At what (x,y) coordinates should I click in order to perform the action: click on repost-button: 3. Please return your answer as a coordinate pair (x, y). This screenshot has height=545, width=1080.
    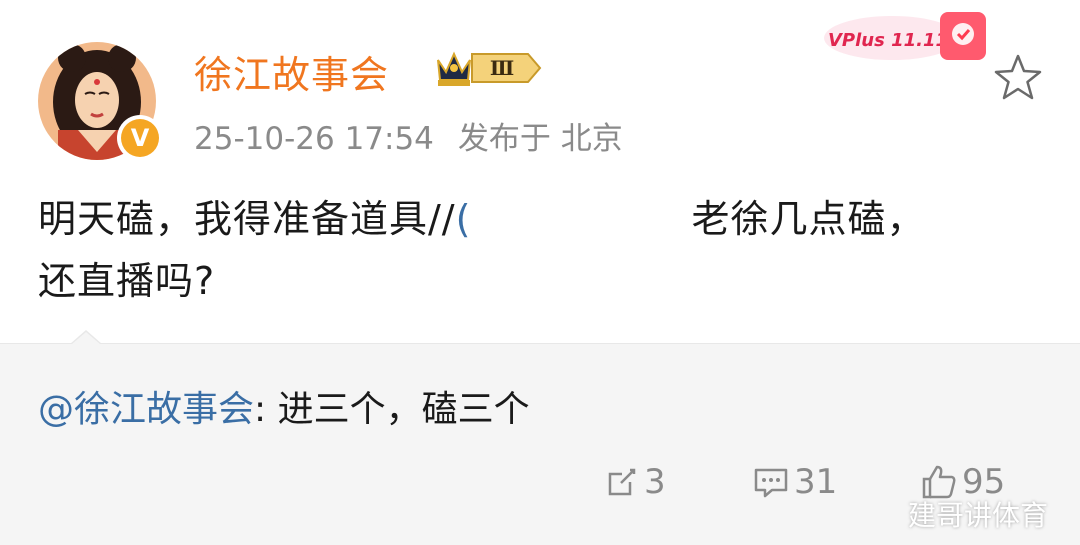
    Looking at the image, I should click on (635, 482).